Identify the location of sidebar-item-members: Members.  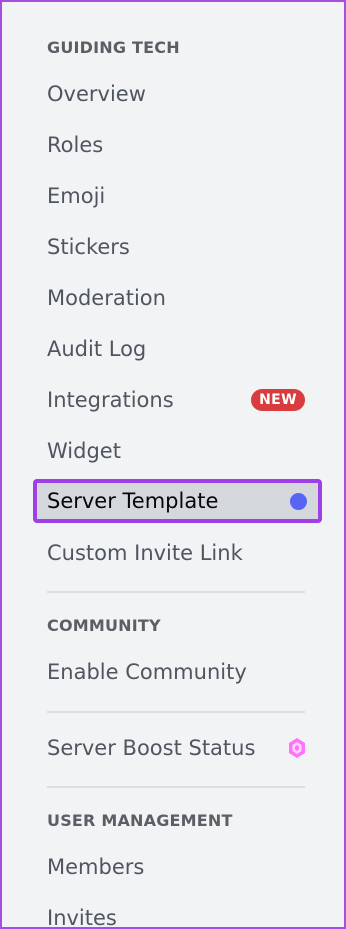
(176, 867).